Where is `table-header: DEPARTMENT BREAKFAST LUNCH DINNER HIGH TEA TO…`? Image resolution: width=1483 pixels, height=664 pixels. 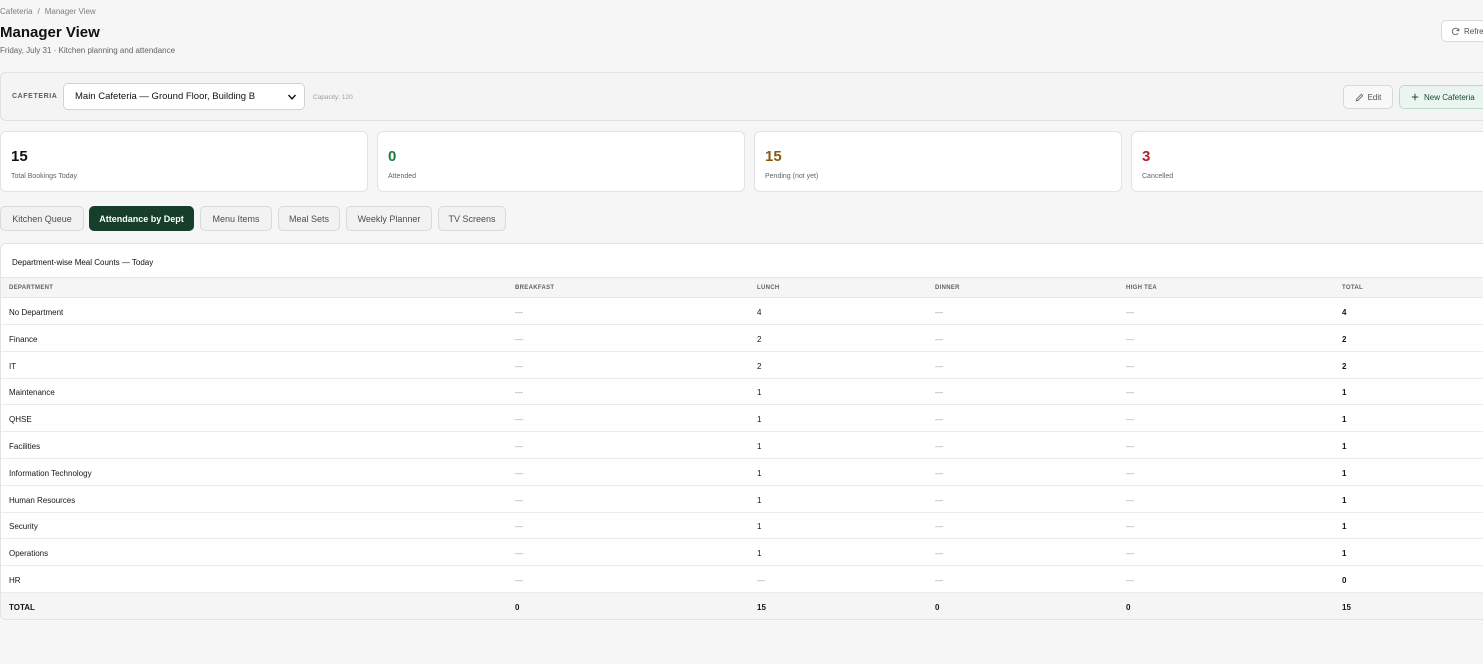
table-header: DEPARTMENT BREAKFAST LUNCH DINNER HIGH TEA TO… is located at coordinates (742, 287).